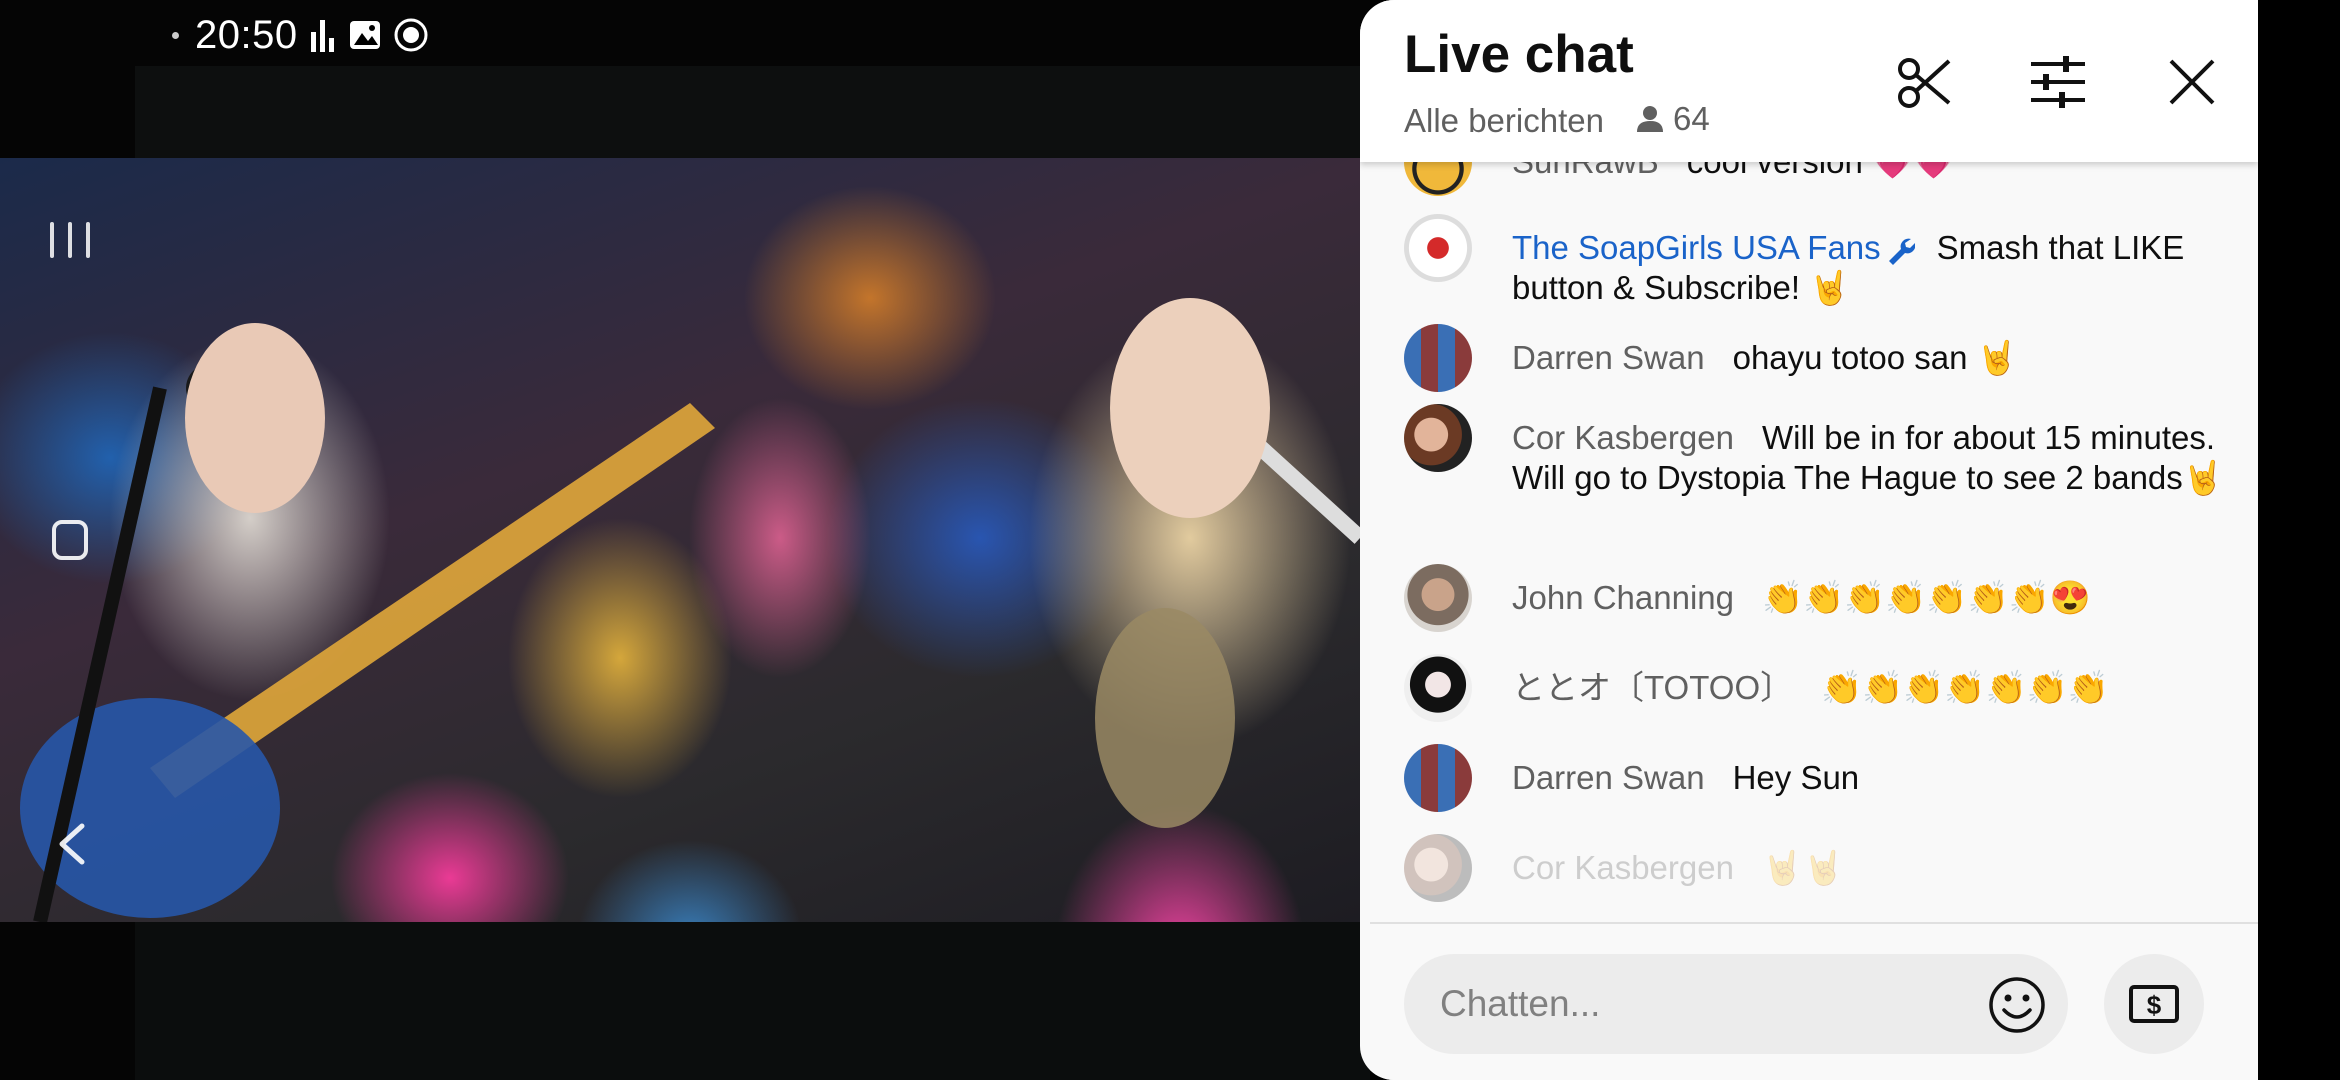 The height and width of the screenshot is (1080, 2340). I want to click on chat-footer: $, so click(1814, 1001).